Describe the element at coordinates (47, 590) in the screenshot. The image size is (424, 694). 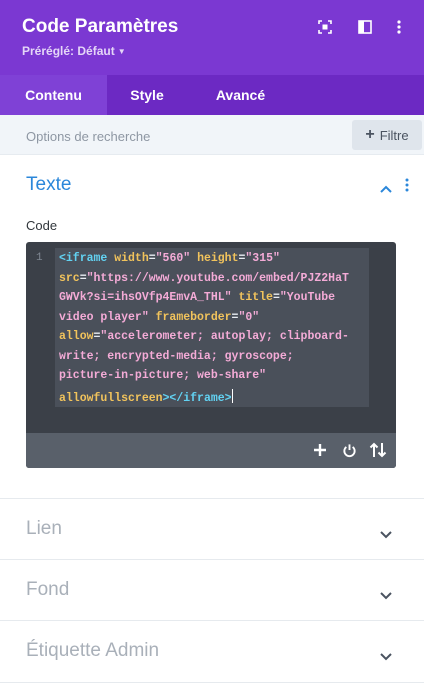
I see `section-title-fond: Fond` at that location.